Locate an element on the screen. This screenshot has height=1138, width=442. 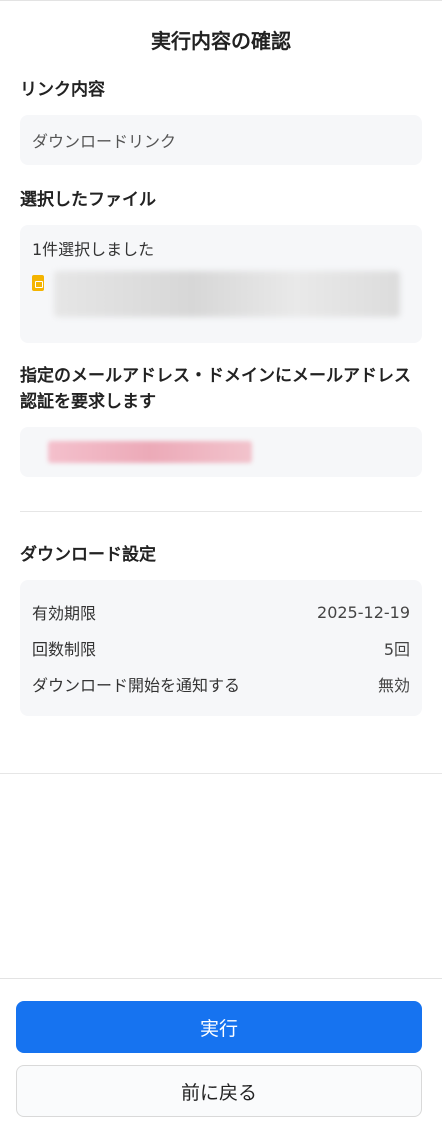
setting-value: 無効 is located at coordinates (393, 685).